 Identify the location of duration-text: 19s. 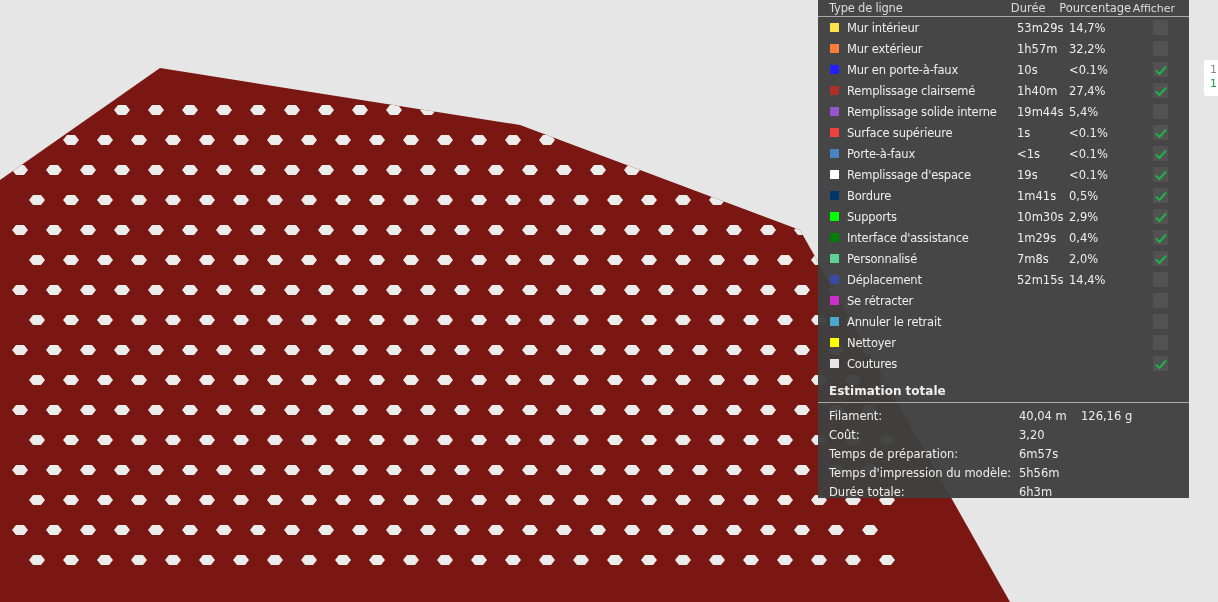
(1027, 174).